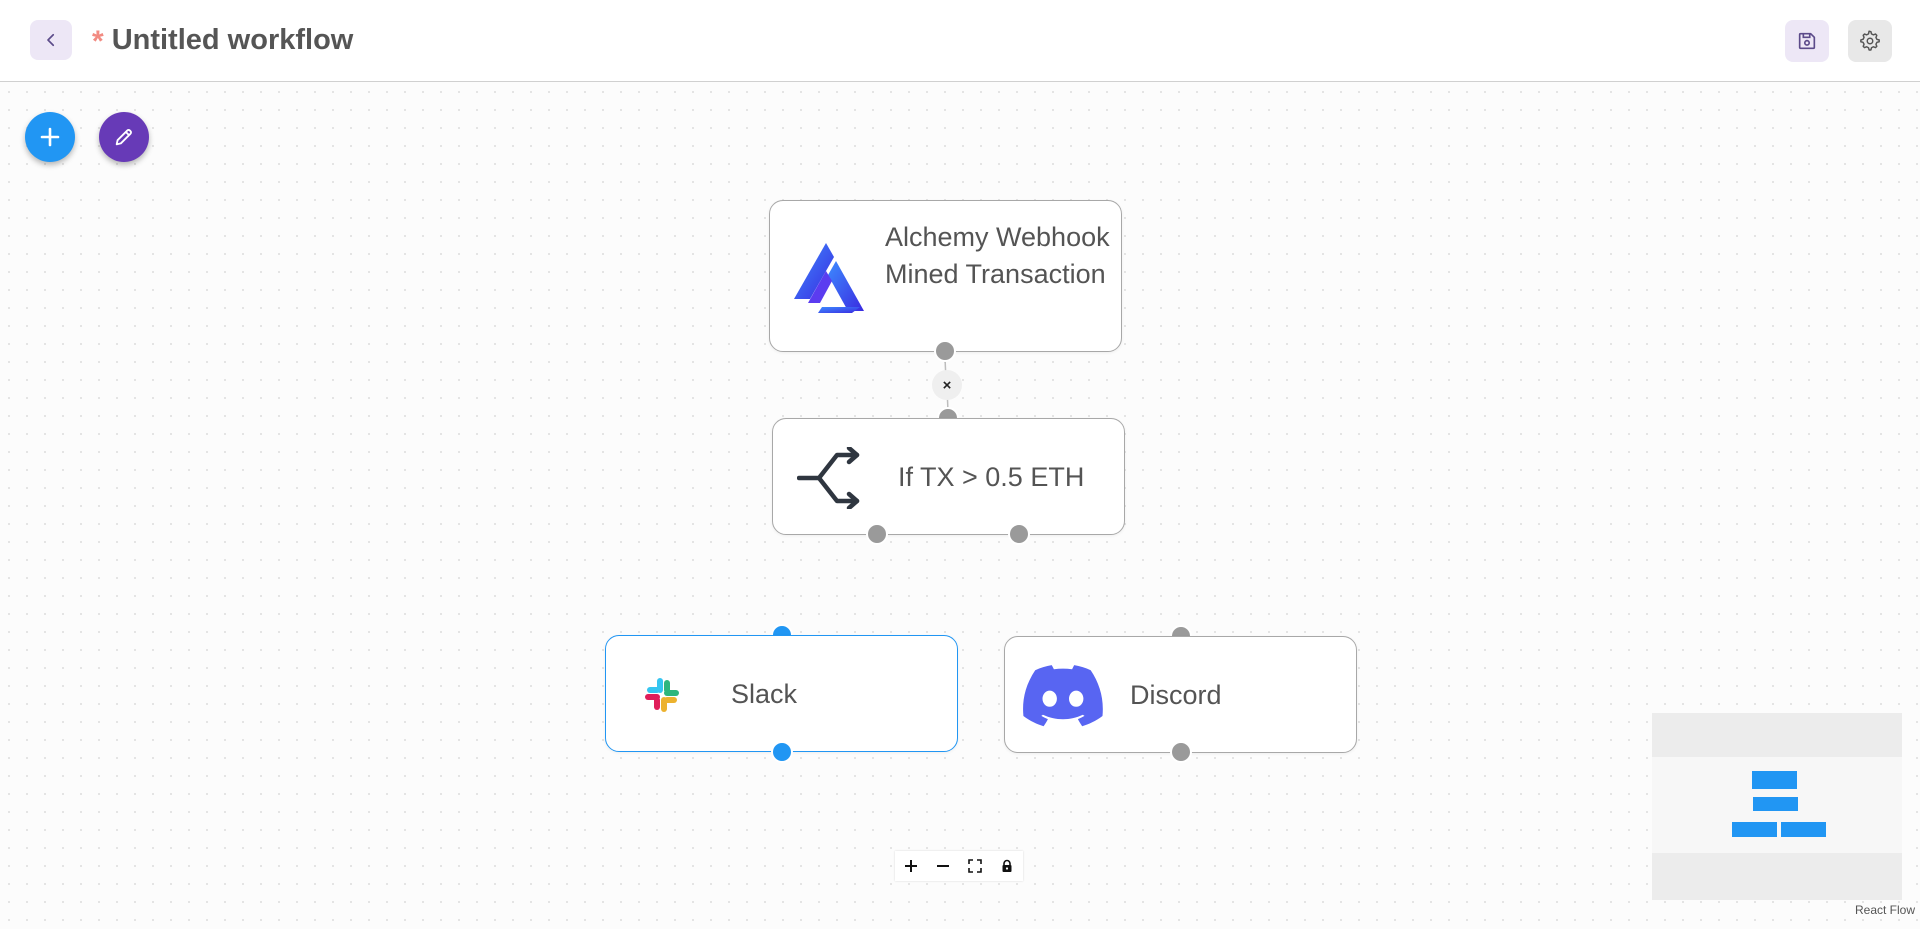 The height and width of the screenshot is (929, 1920). What do you see at coordinates (764, 694) in the screenshot?
I see `node-label: Slack` at bounding box center [764, 694].